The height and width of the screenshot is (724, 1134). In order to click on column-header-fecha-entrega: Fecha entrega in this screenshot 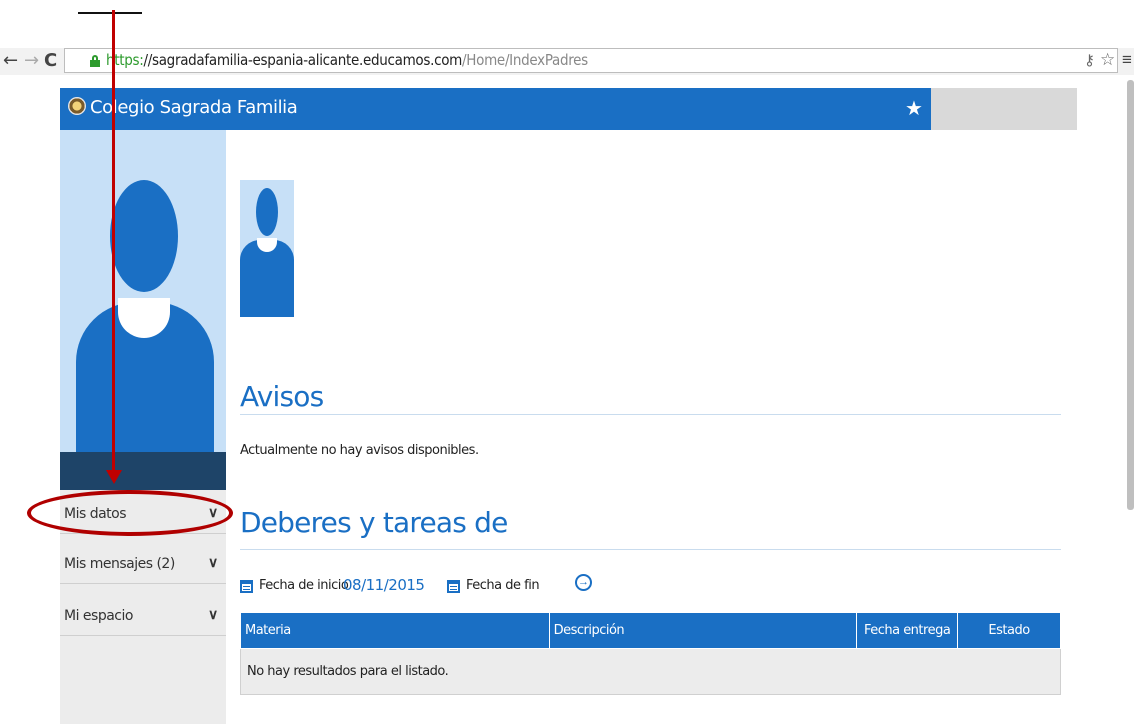, I will do `click(907, 630)`.